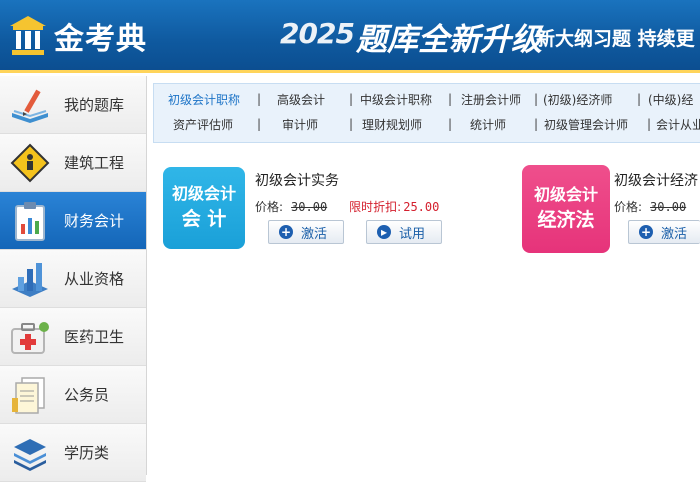  I want to click on medical-kit-icon, so click(30, 337).